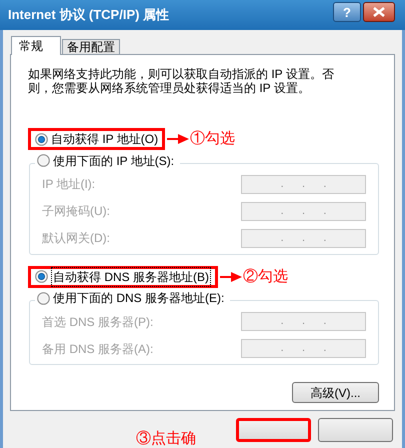 The height and width of the screenshot is (448, 405). What do you see at coordinates (113, 161) in the screenshot?
I see `radio-label: 使用下面的 IP 地址(S):` at bounding box center [113, 161].